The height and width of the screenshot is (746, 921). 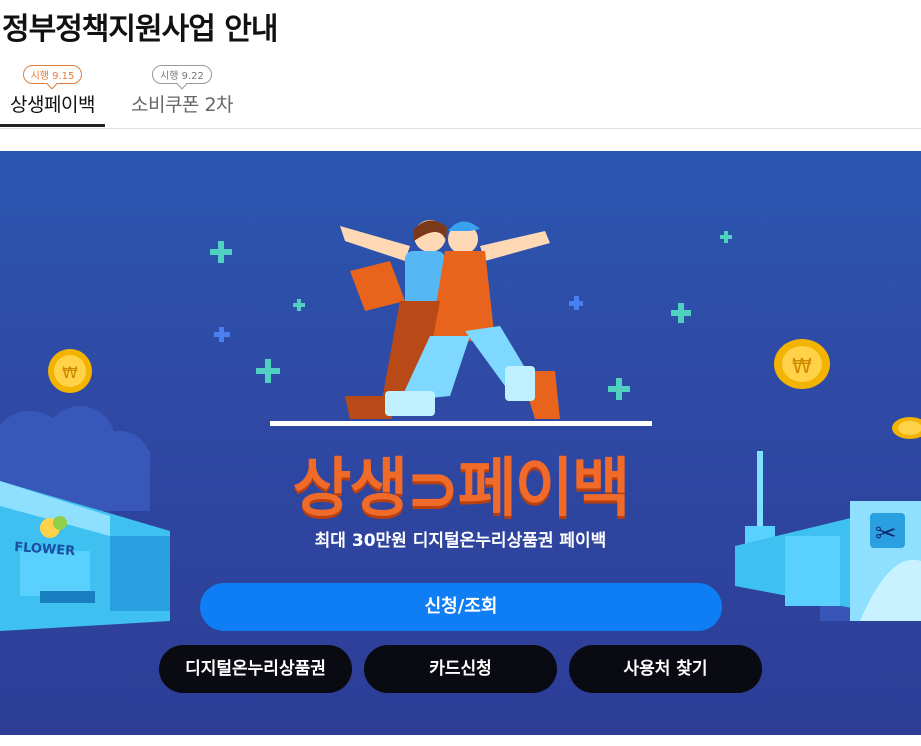 What do you see at coordinates (255, 669) in the screenshot?
I see `digital-onnuri-voucher-button: 디지털온누리상품권` at bounding box center [255, 669].